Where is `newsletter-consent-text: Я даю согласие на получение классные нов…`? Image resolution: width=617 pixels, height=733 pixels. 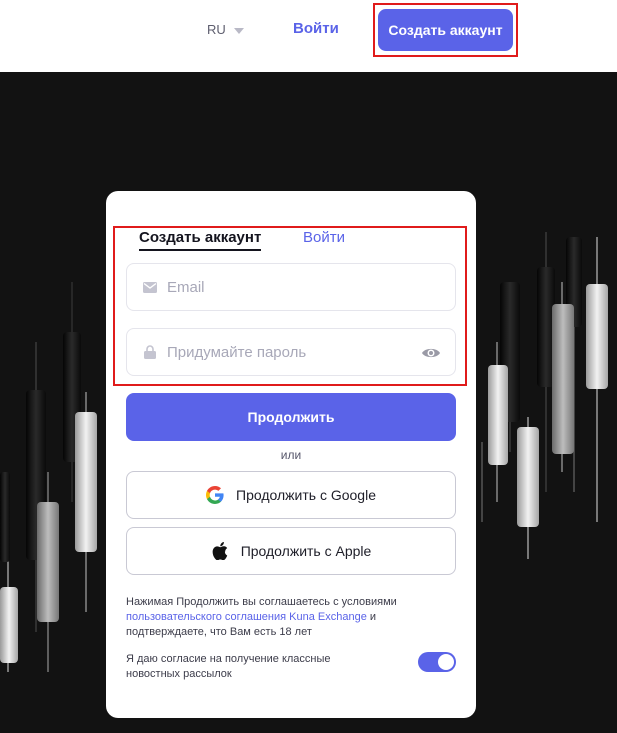 newsletter-consent-text: Я даю согласие на получение классные нов… is located at coordinates (228, 666).